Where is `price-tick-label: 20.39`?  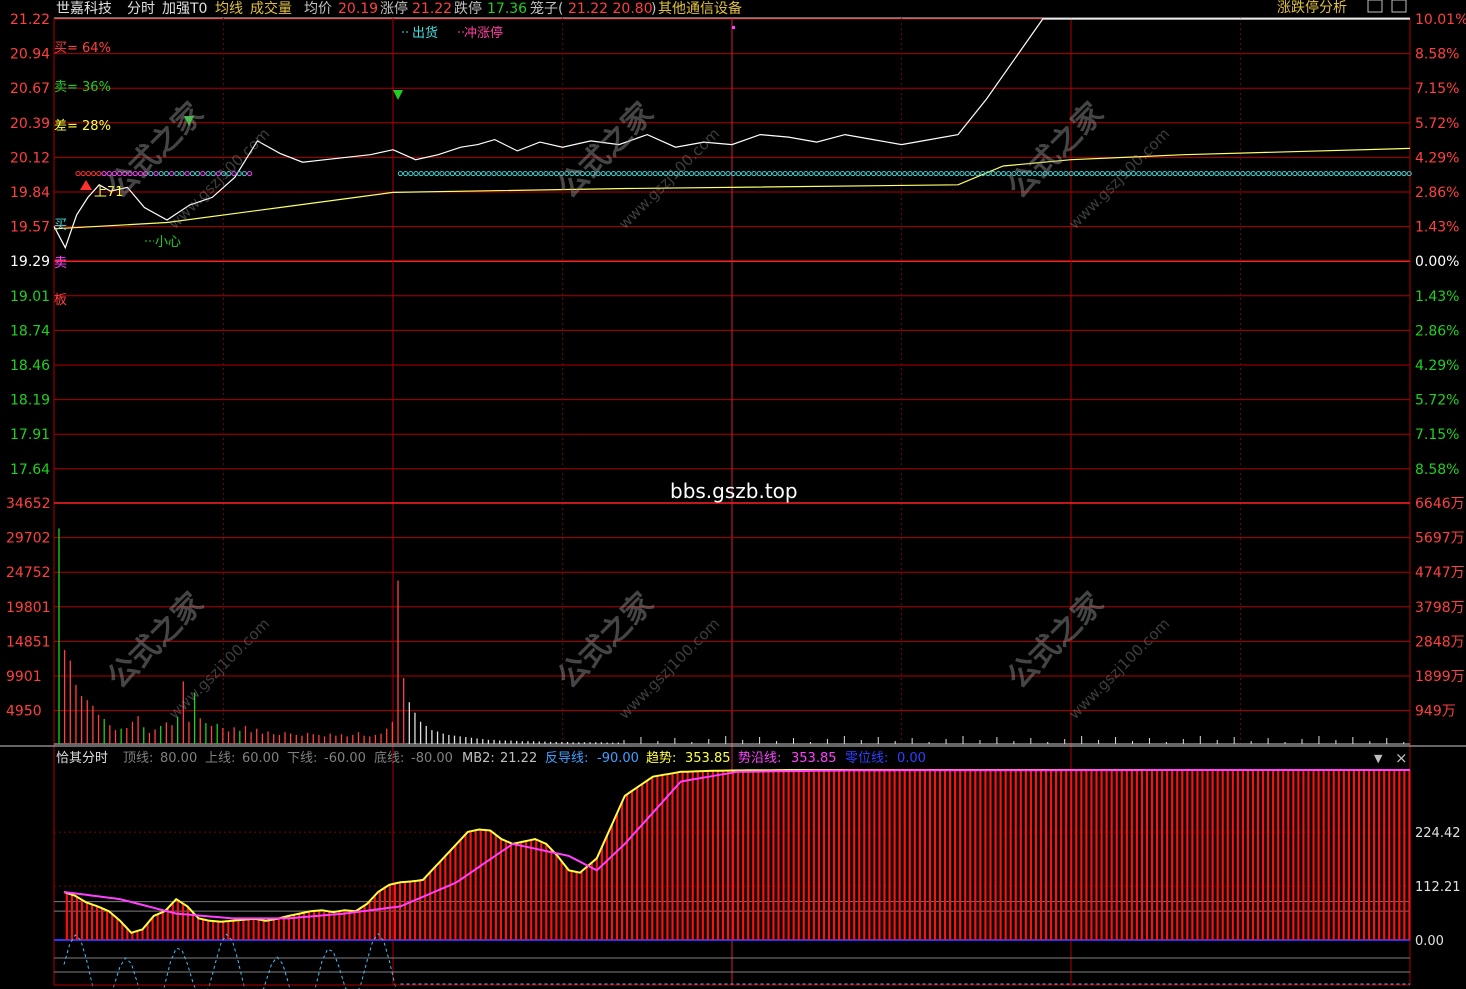
price-tick-label: 20.39 is located at coordinates (30, 124).